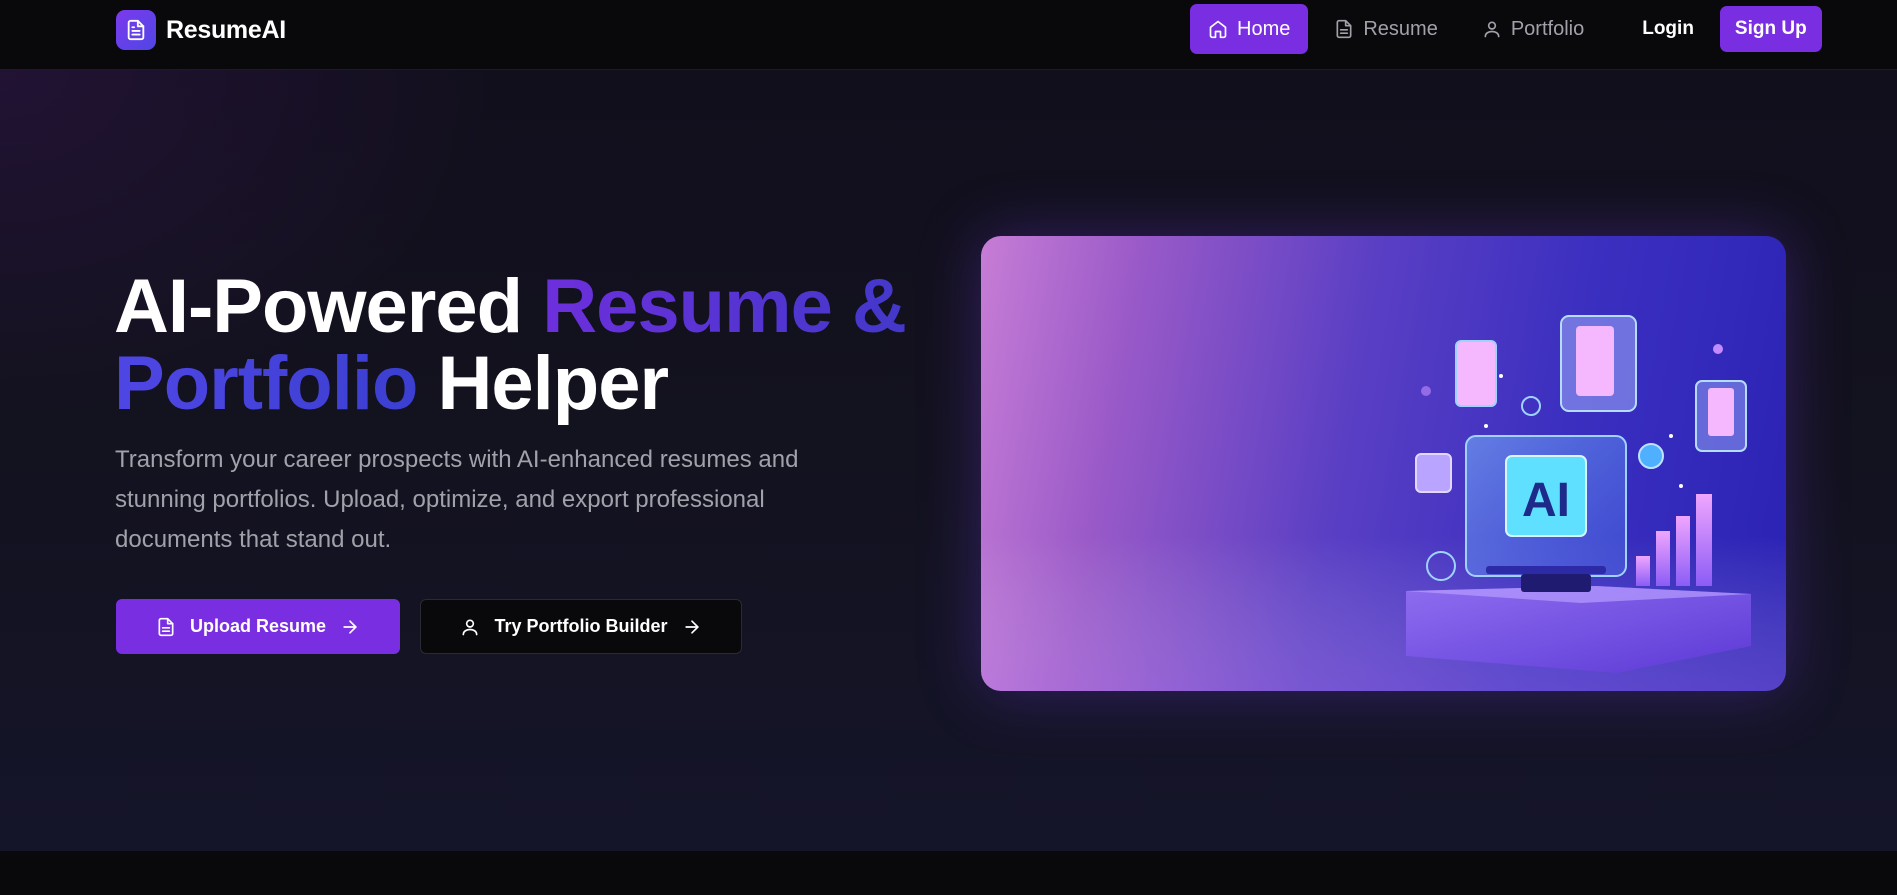 The width and height of the screenshot is (1897, 895). Describe the element at coordinates (724, 306) in the screenshot. I see `headline-highlight: Resume &` at that location.